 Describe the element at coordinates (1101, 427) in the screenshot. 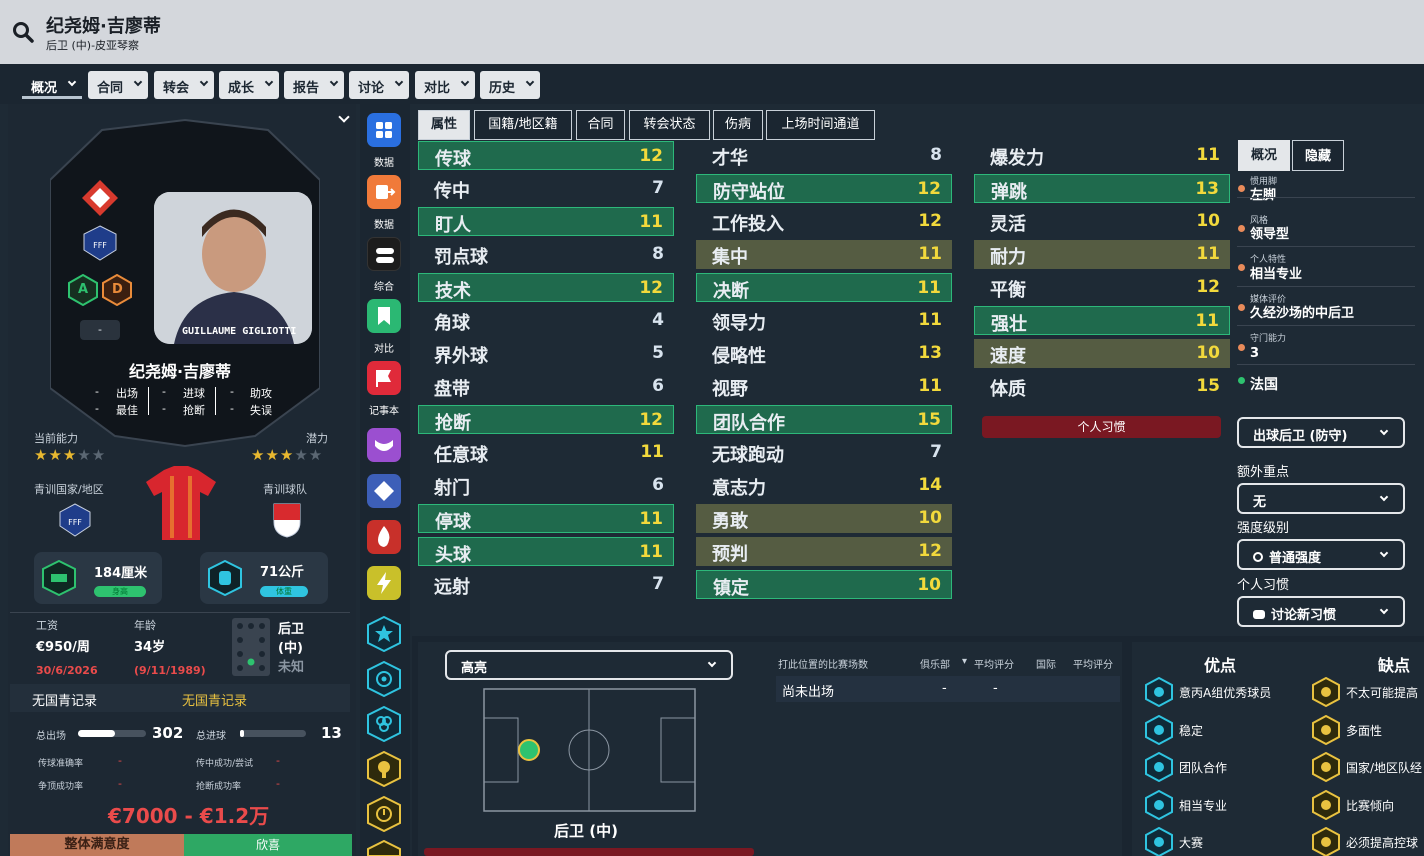

I see `personal-habits-button: 个人习惯` at that location.